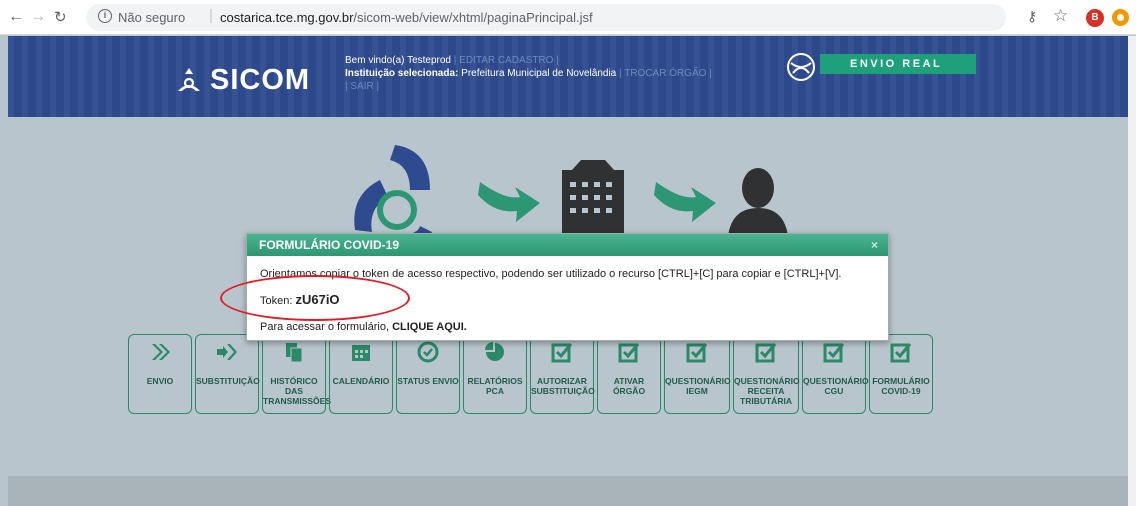 The height and width of the screenshot is (506, 1136). Describe the element at coordinates (567, 245) in the screenshot. I see `dialog-title: FORMULÁRIO COVID-19` at that location.